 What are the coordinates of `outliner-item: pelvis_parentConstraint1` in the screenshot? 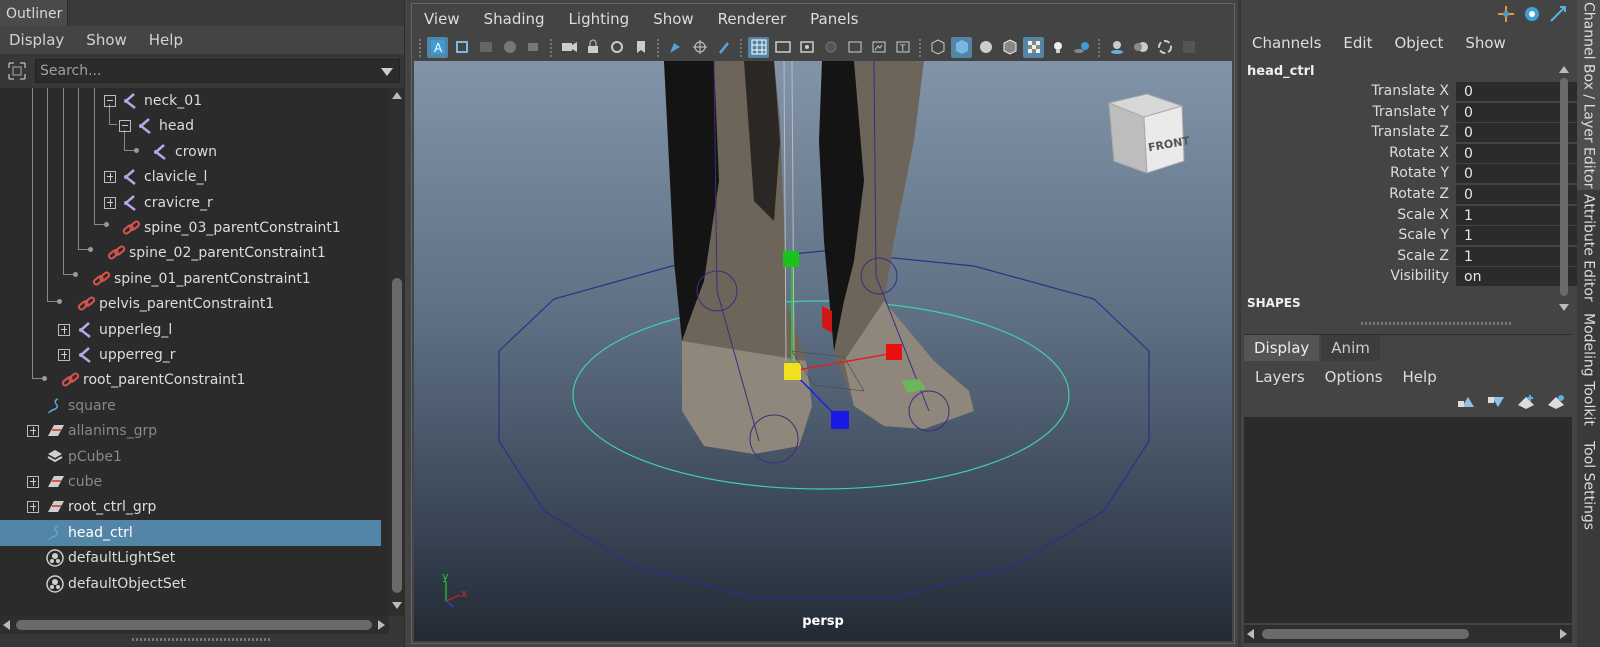 It's located at (194, 304).